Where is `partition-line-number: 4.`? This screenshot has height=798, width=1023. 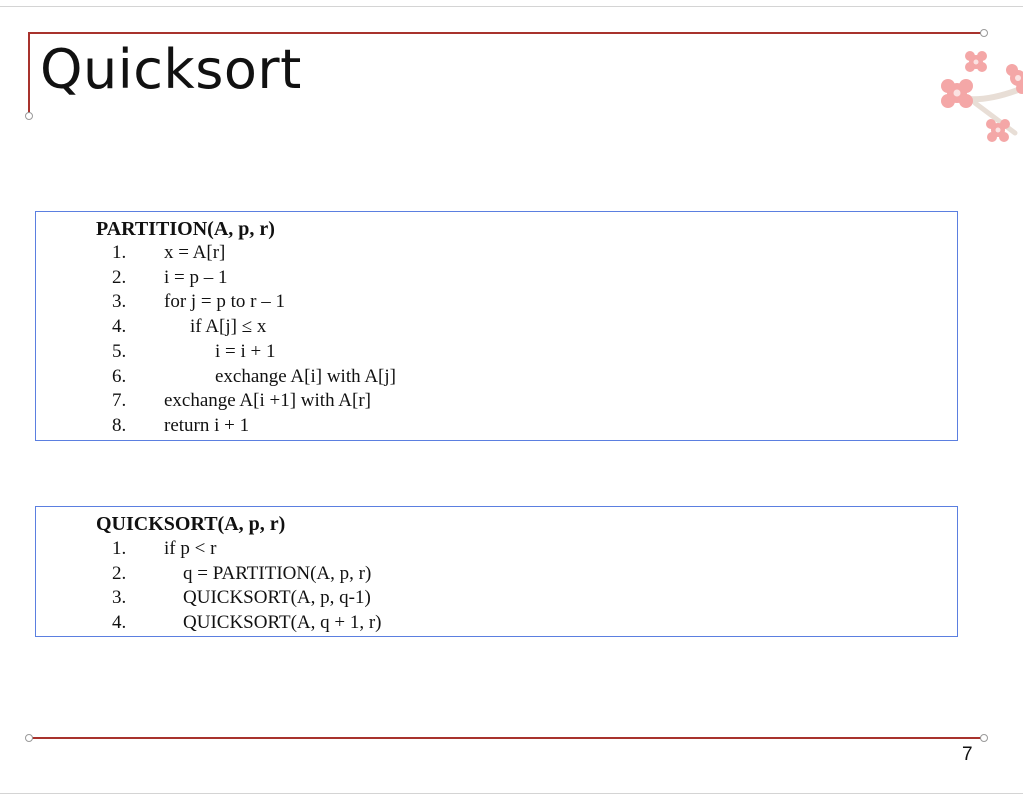
partition-line-number: 4. is located at coordinates (119, 327).